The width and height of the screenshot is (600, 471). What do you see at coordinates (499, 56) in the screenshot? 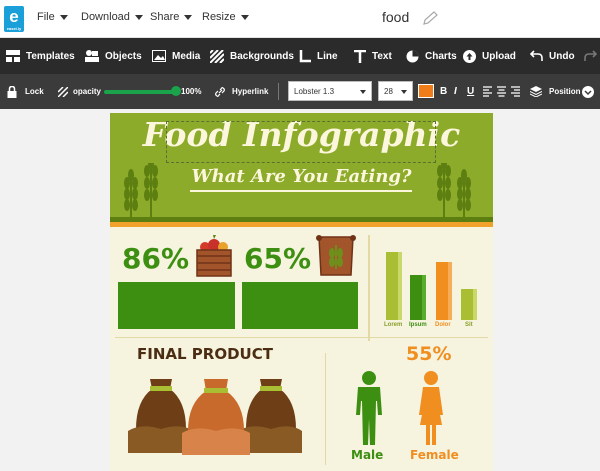
I see `upload-label: Upload` at bounding box center [499, 56].